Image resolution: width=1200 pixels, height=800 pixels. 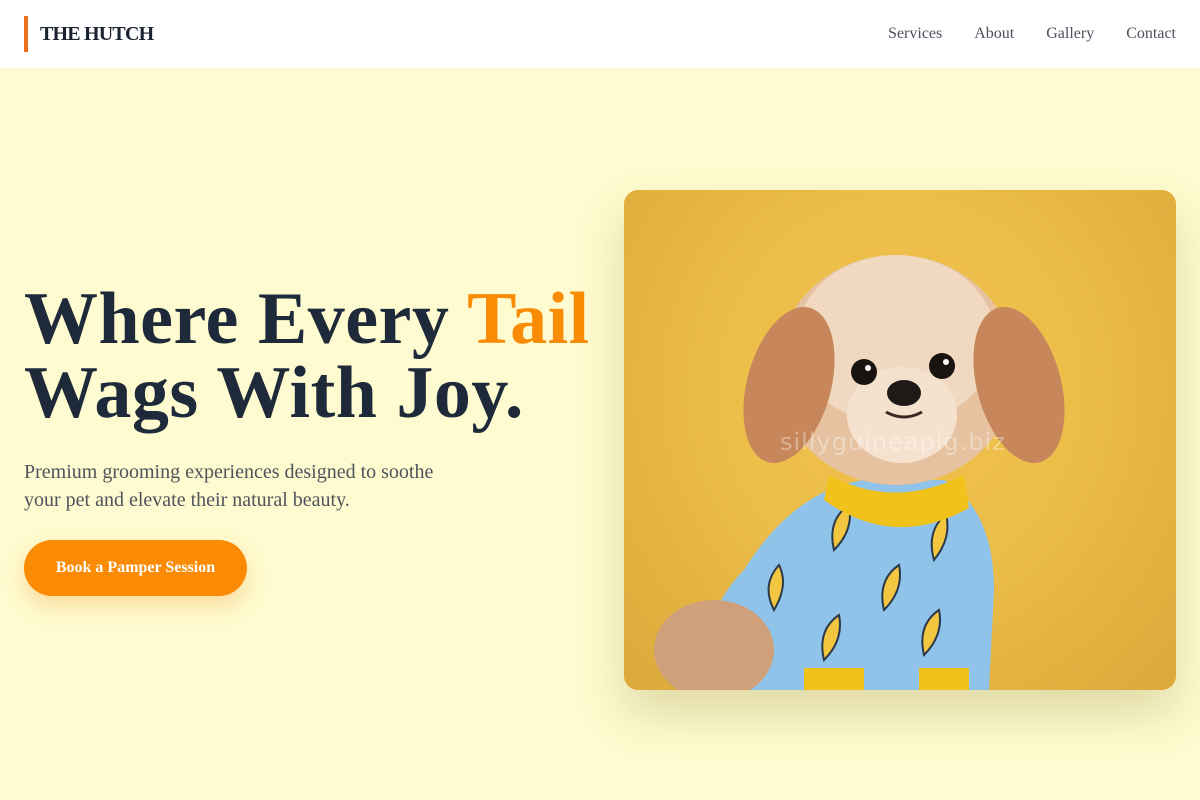 I want to click on site-header: THE HUTCH Services About Gallery Contact, so click(x=600, y=34).